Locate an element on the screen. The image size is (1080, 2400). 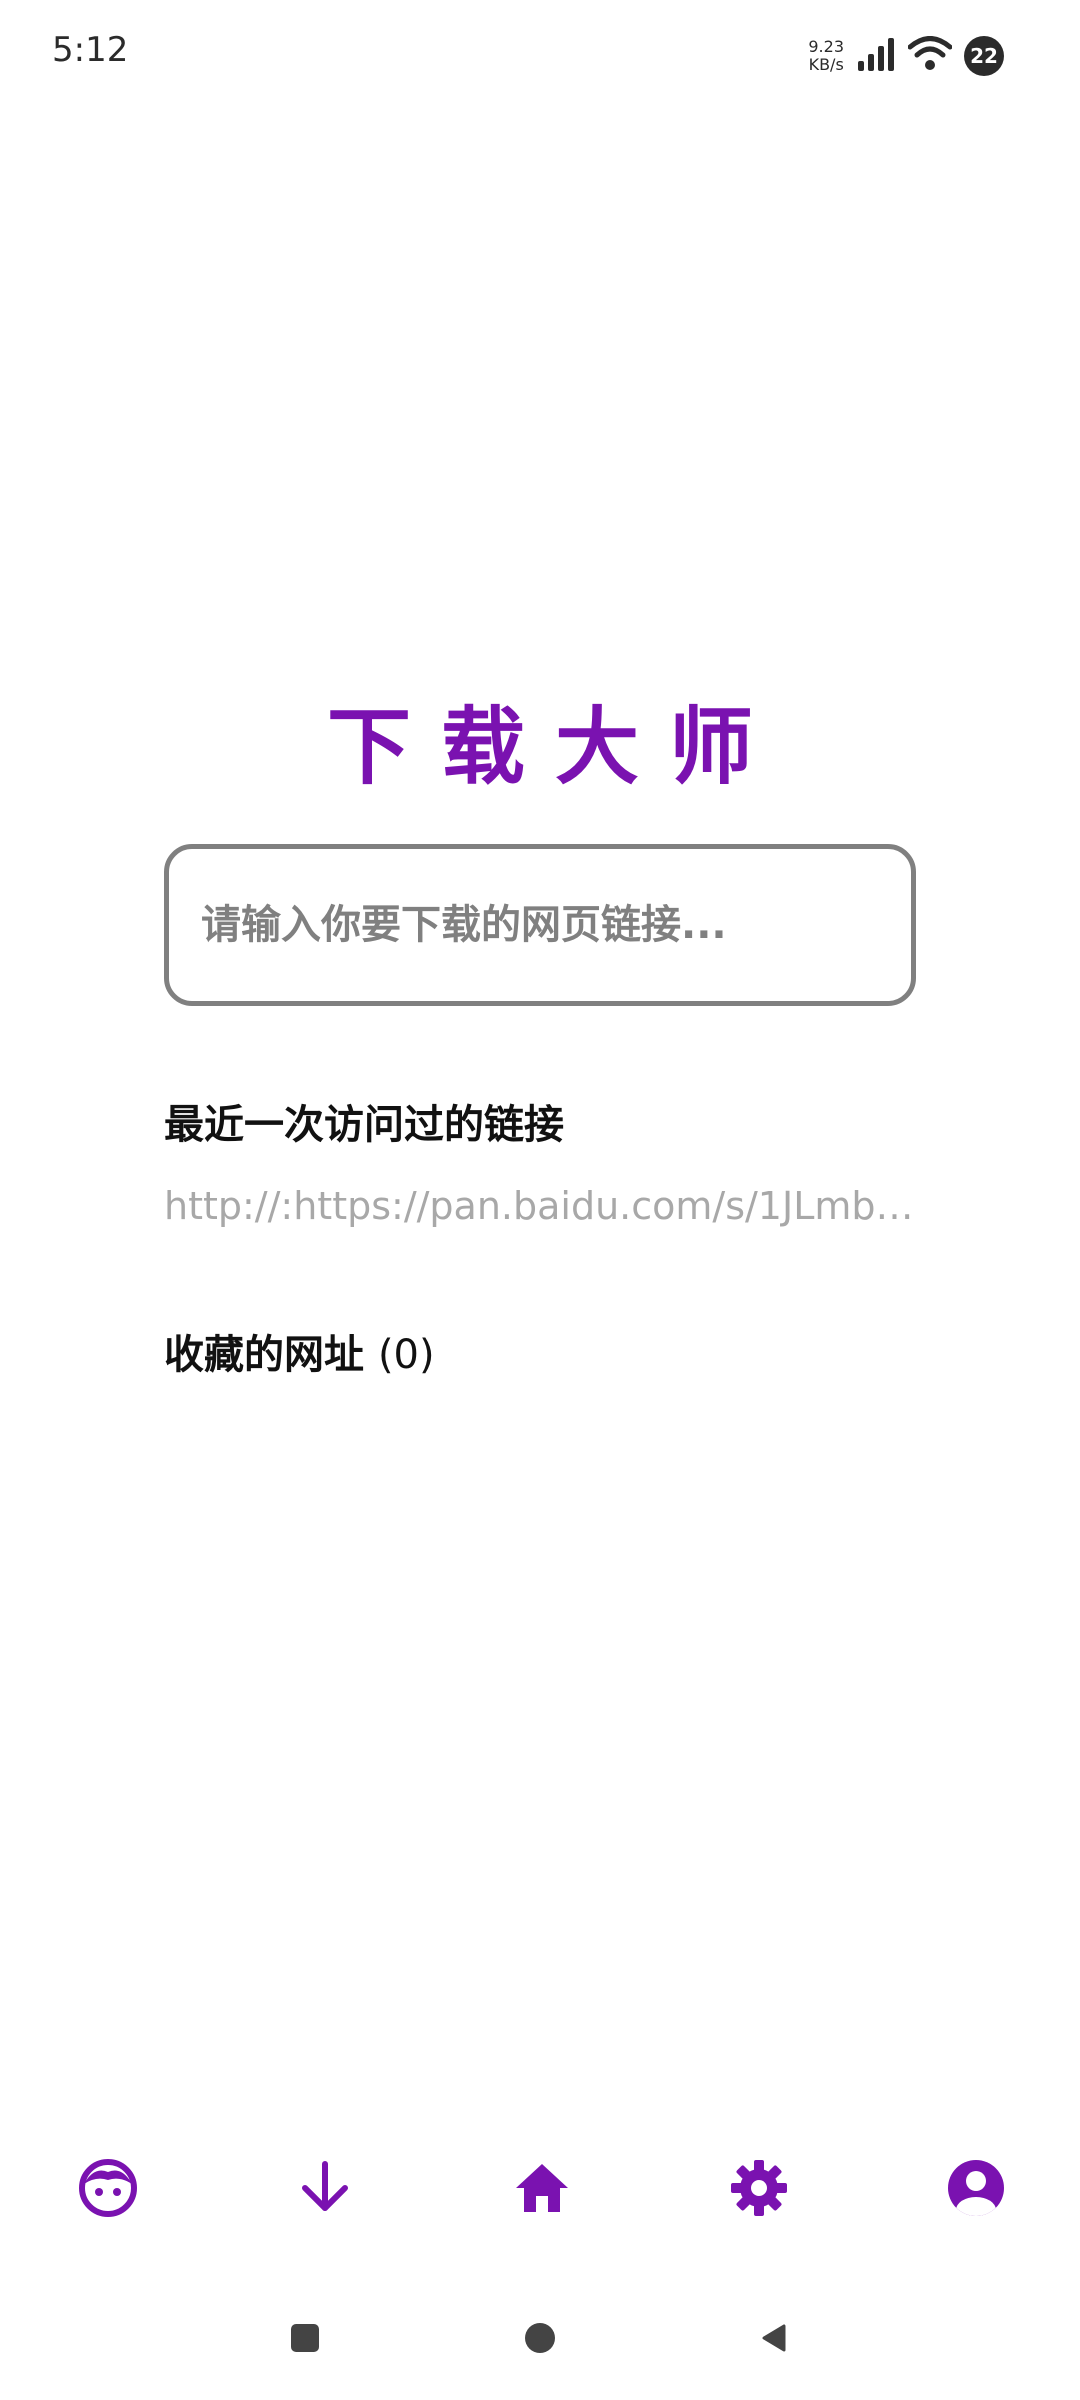
nav-item-account is located at coordinates (976, 2190).